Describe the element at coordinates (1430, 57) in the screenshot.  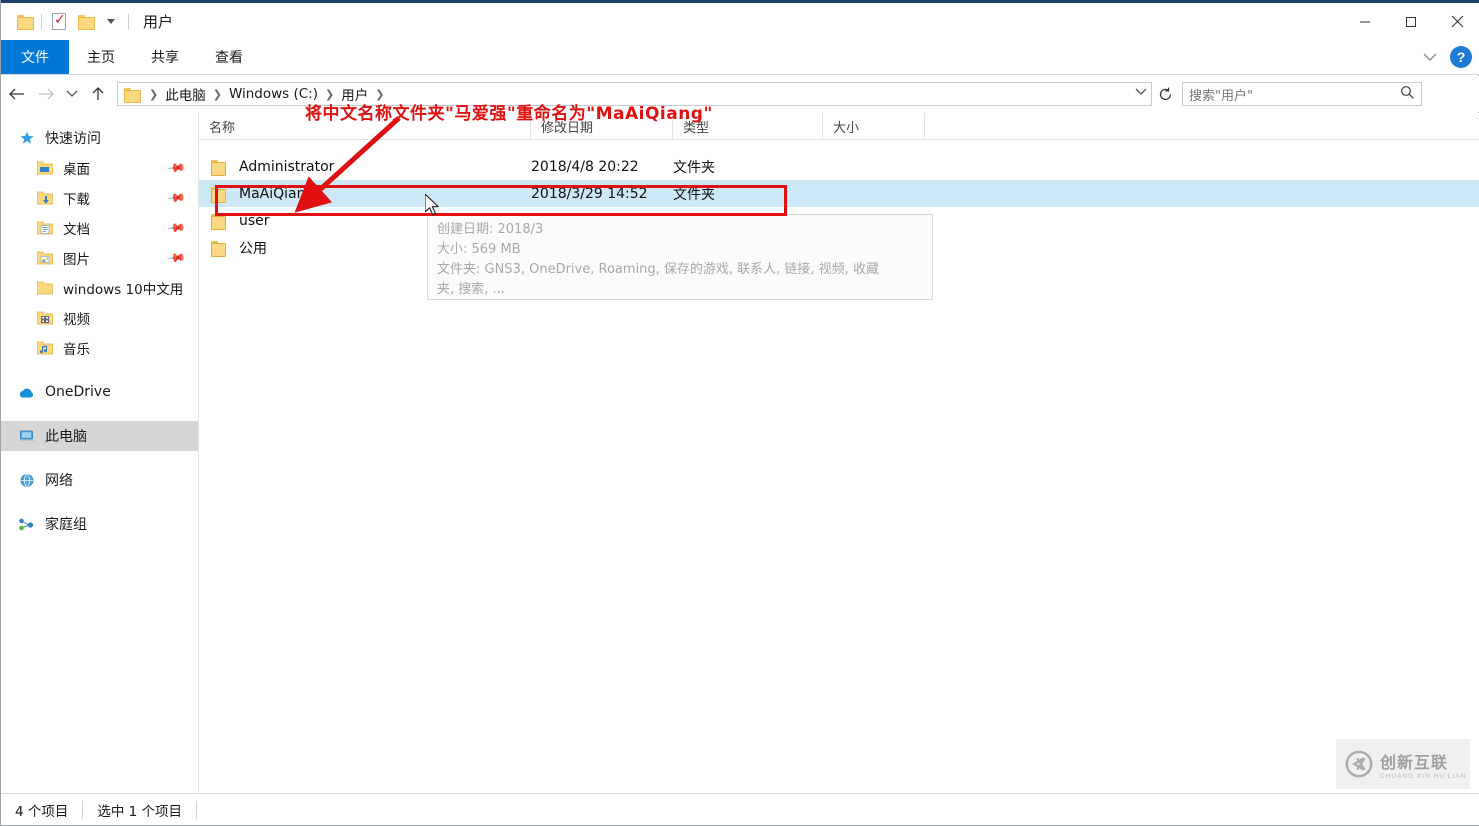
I see `chevron-down-icon` at that location.